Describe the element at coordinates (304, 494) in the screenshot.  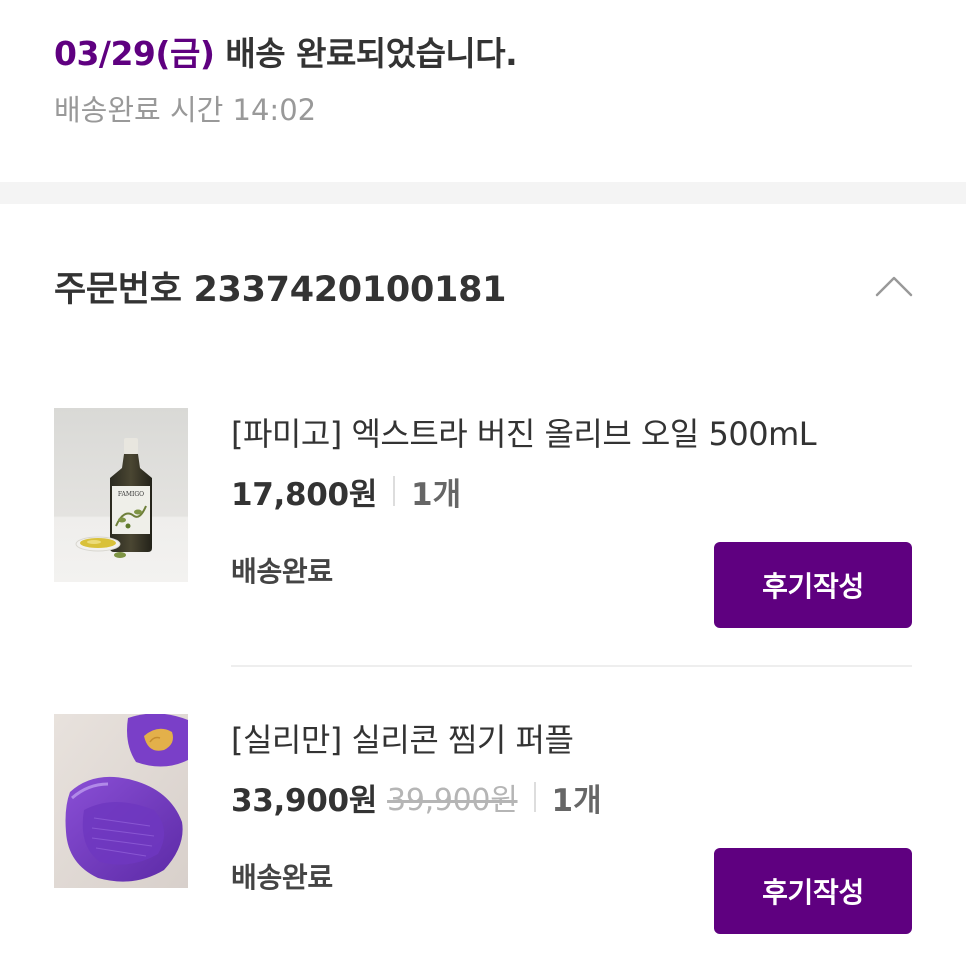
I see `product-price: 17,800원` at that location.